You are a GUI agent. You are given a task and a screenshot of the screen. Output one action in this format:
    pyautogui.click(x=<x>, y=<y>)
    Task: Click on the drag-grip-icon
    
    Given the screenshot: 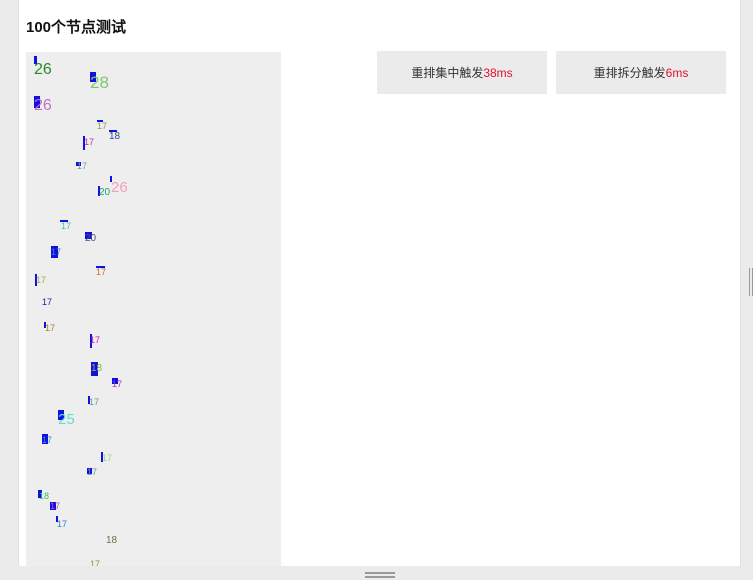 What is the action you would take?
    pyautogui.click(x=380, y=576)
    